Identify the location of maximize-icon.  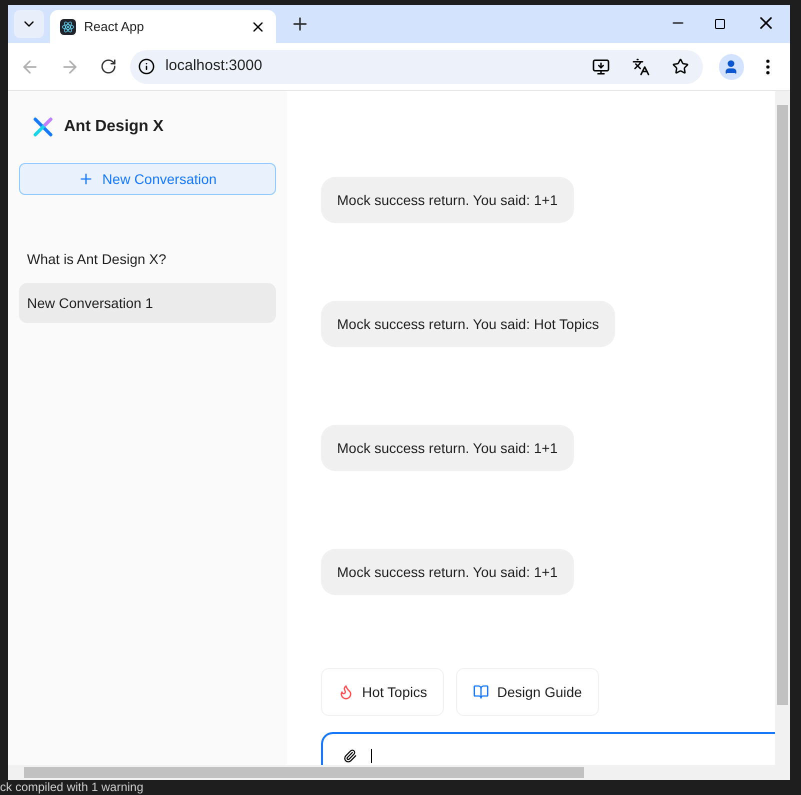
(720, 24).